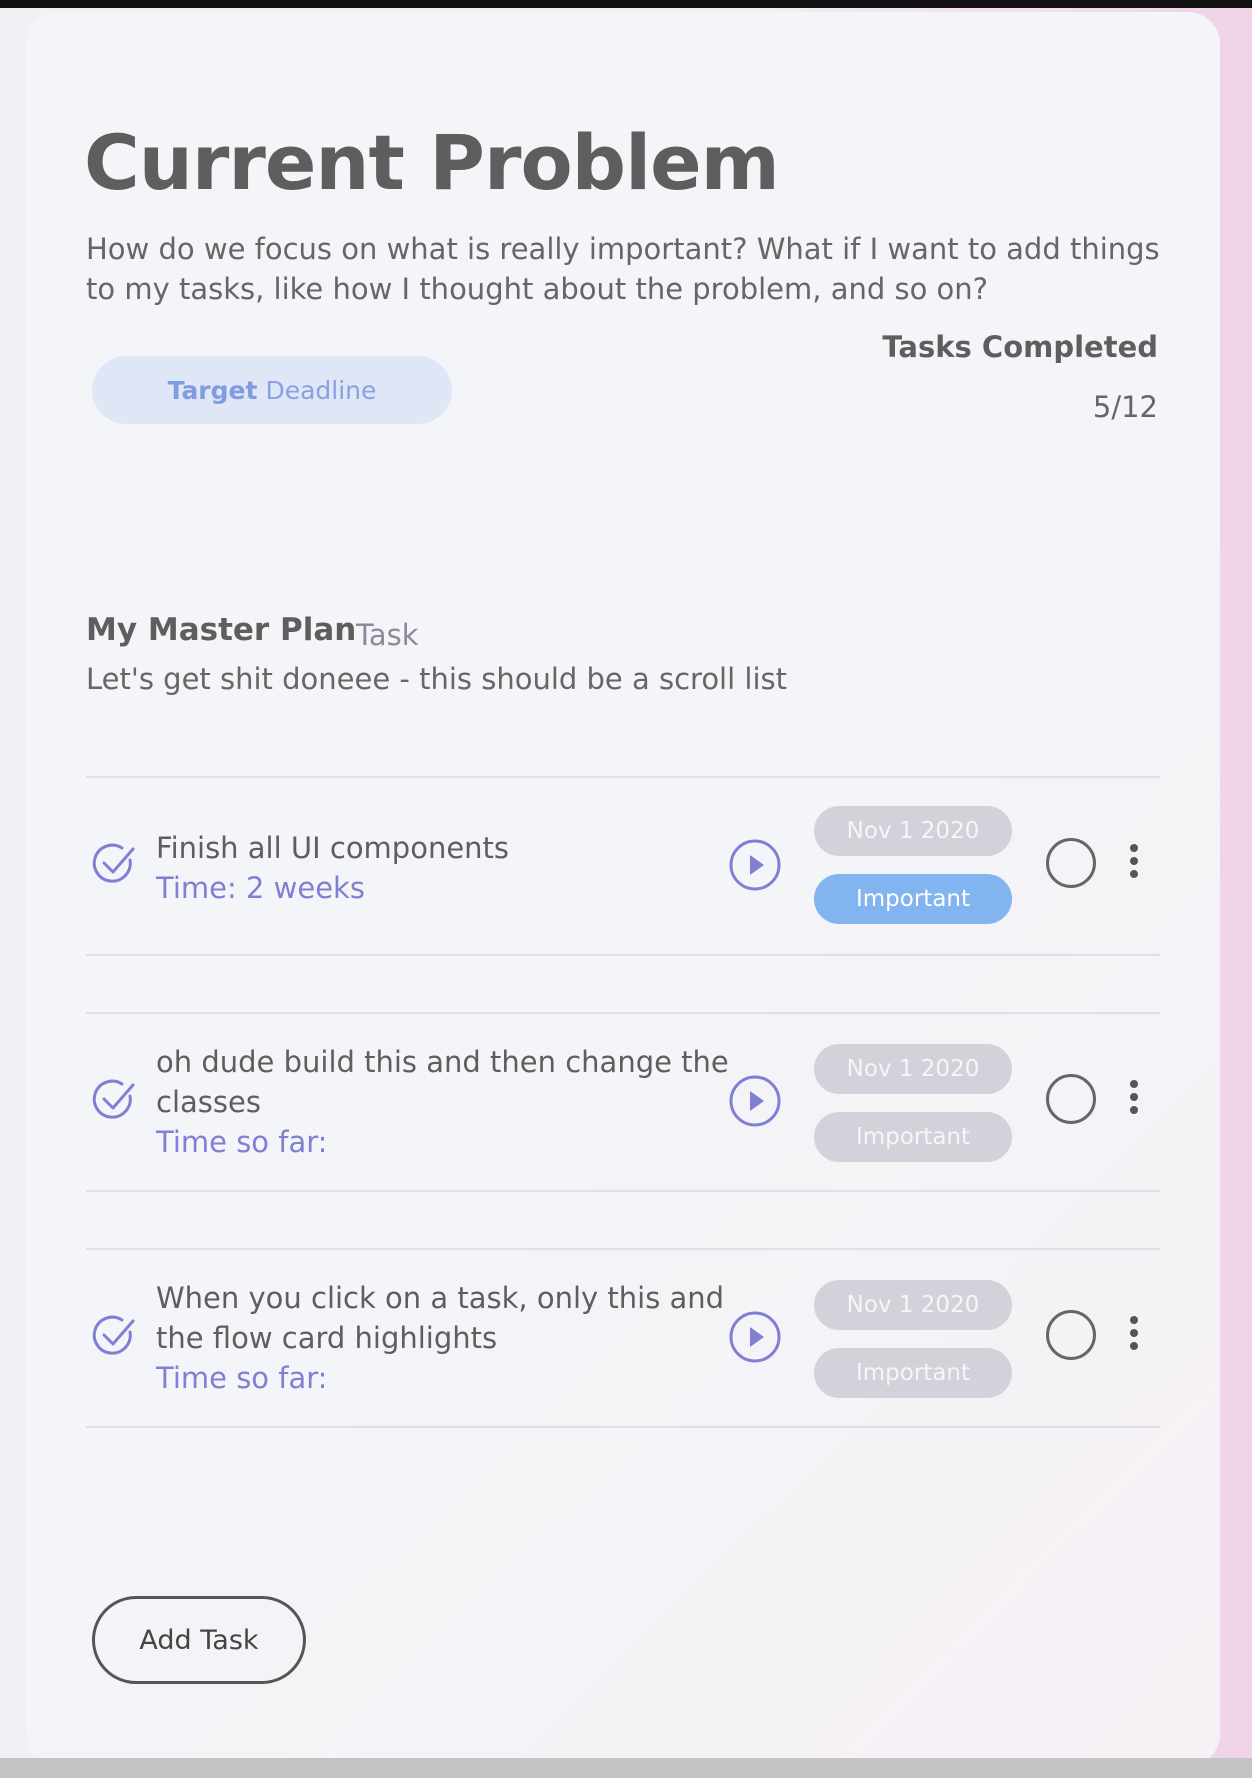  I want to click on plan-title: My Master Plan, so click(221, 630).